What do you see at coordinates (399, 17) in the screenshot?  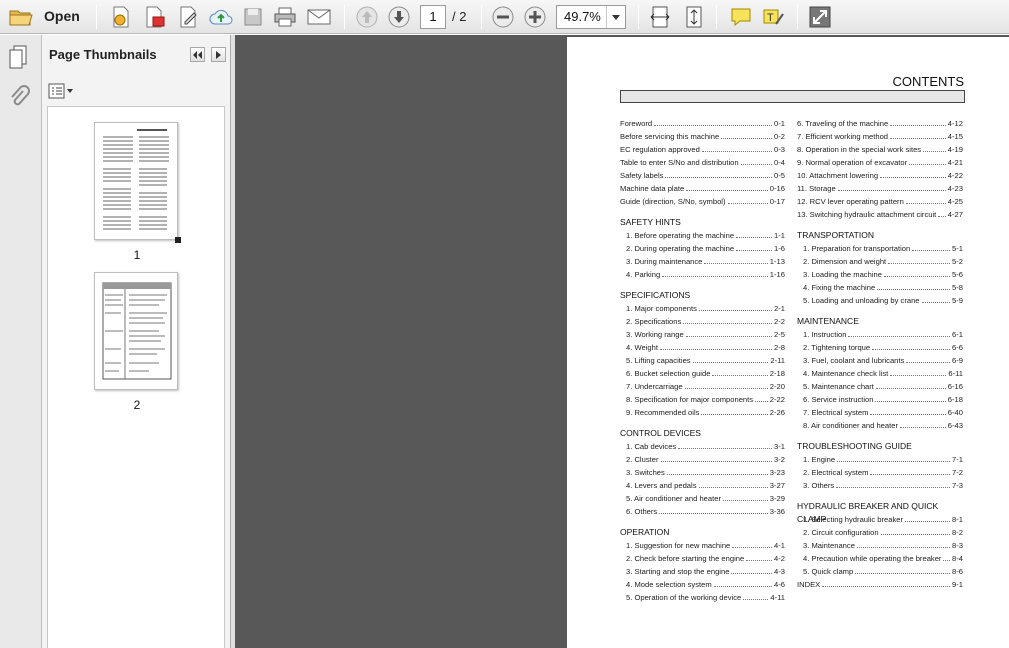 I see `next-page-icon` at bounding box center [399, 17].